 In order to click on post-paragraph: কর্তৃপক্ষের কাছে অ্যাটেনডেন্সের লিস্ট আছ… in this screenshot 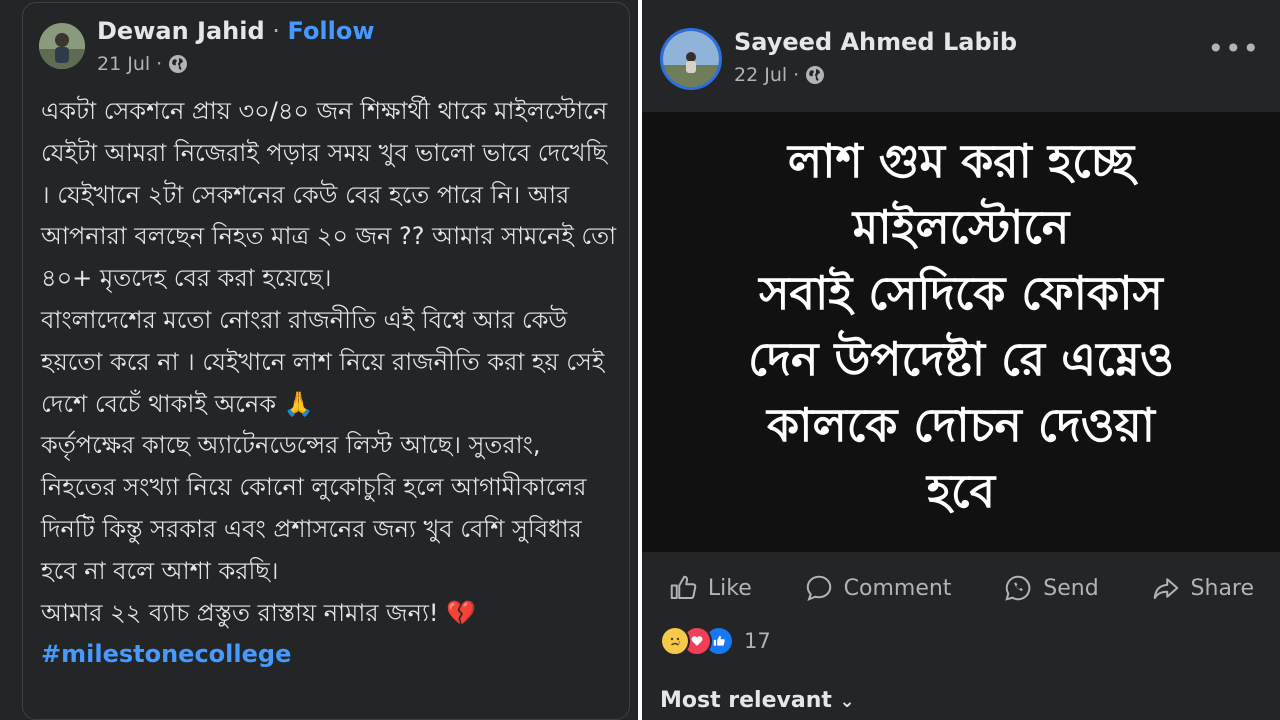, I will do `click(314, 508)`.